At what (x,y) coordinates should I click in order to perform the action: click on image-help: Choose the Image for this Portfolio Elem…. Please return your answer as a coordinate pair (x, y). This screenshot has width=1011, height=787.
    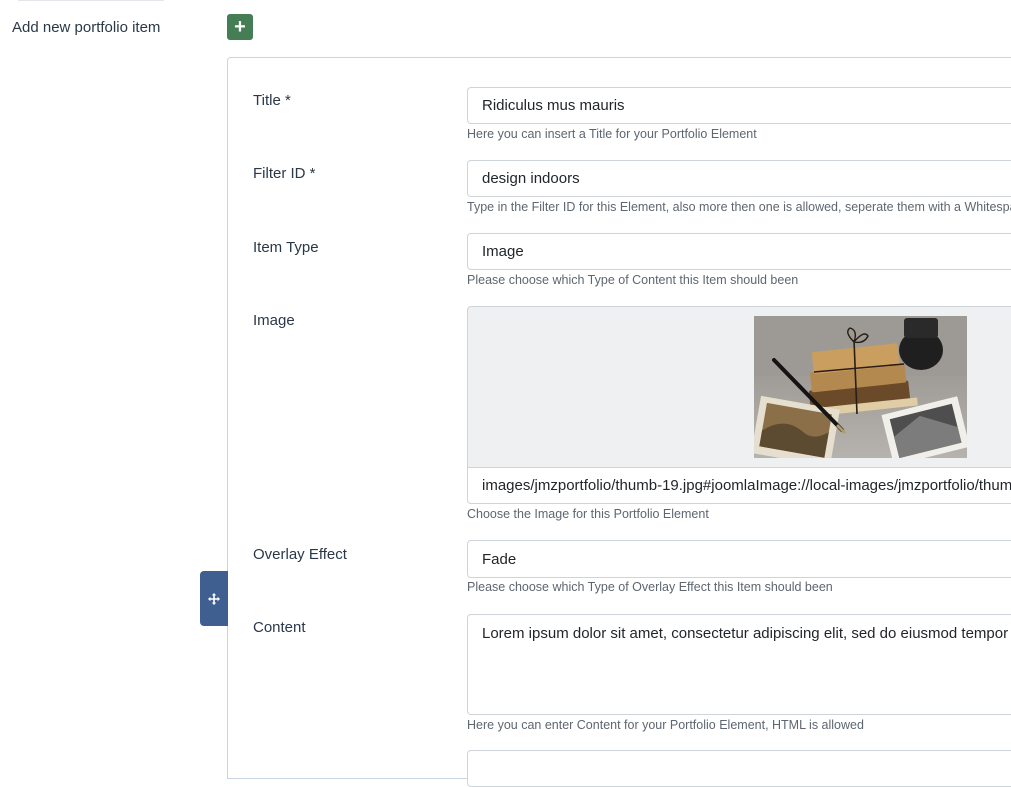
    Looking at the image, I should click on (588, 514).